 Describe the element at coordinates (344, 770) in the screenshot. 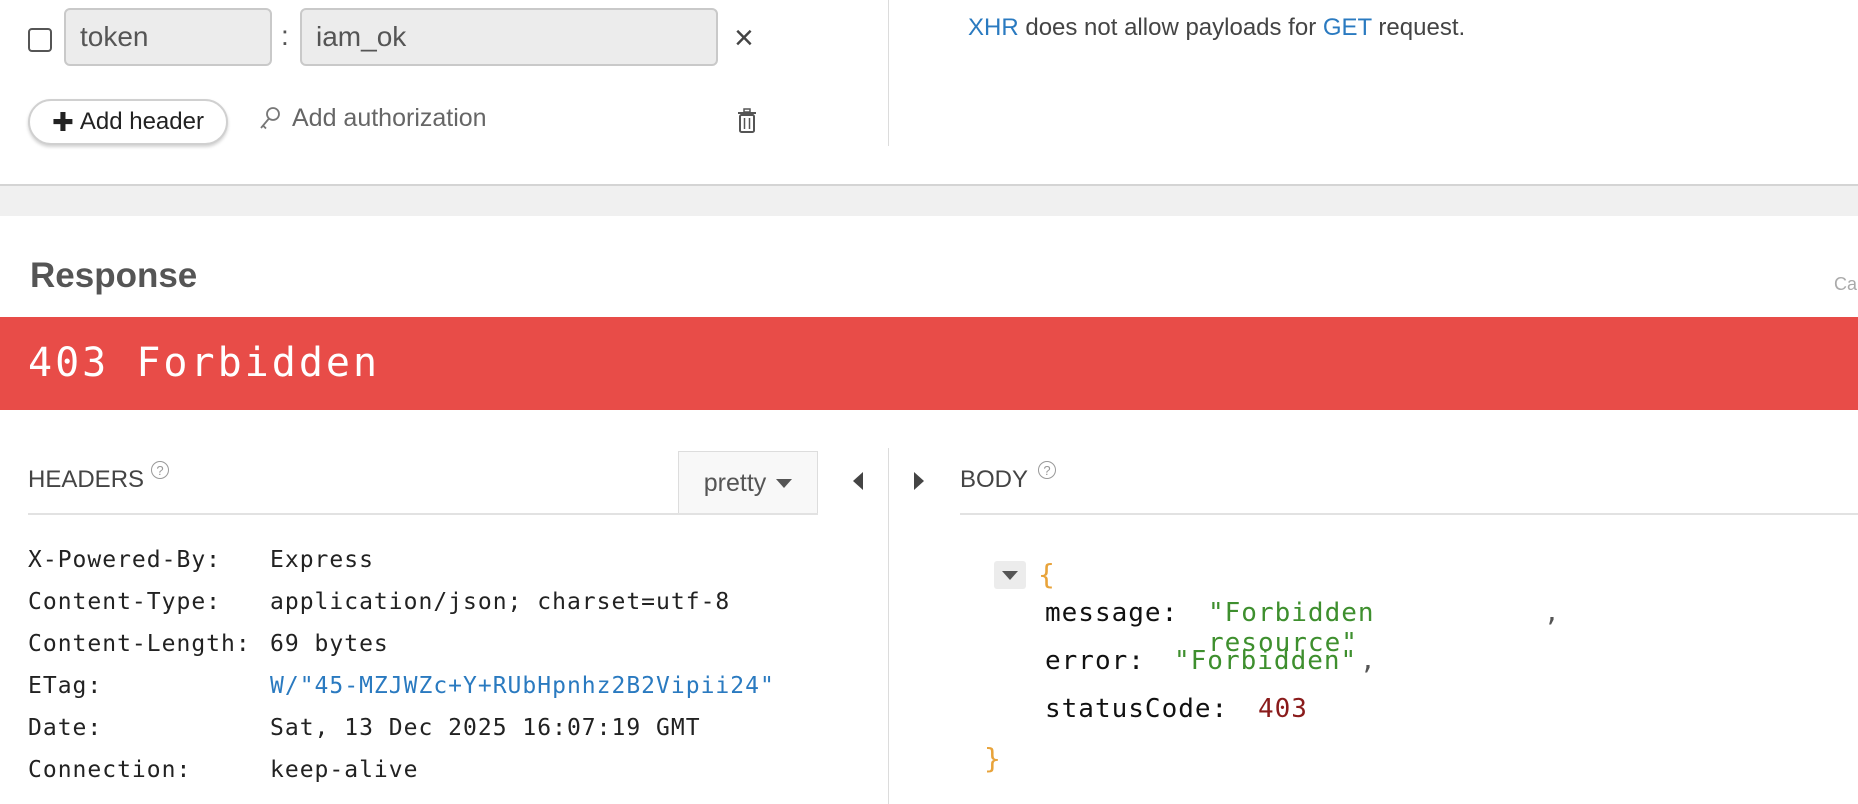

I see `header-value: keep-alive` at that location.